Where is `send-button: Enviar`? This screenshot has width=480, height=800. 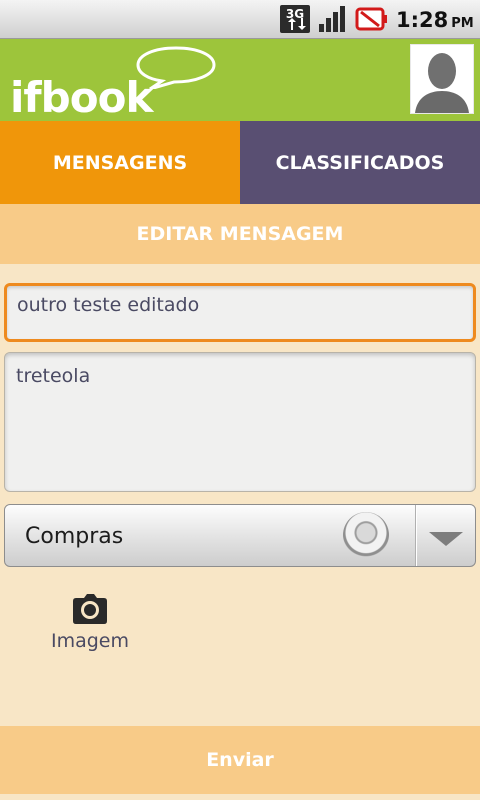
send-button: Enviar is located at coordinates (240, 760).